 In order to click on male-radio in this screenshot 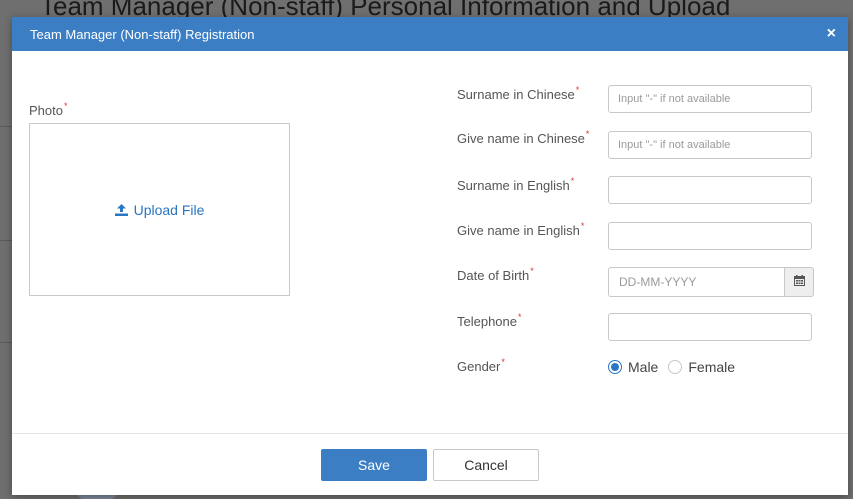, I will do `click(615, 367)`.